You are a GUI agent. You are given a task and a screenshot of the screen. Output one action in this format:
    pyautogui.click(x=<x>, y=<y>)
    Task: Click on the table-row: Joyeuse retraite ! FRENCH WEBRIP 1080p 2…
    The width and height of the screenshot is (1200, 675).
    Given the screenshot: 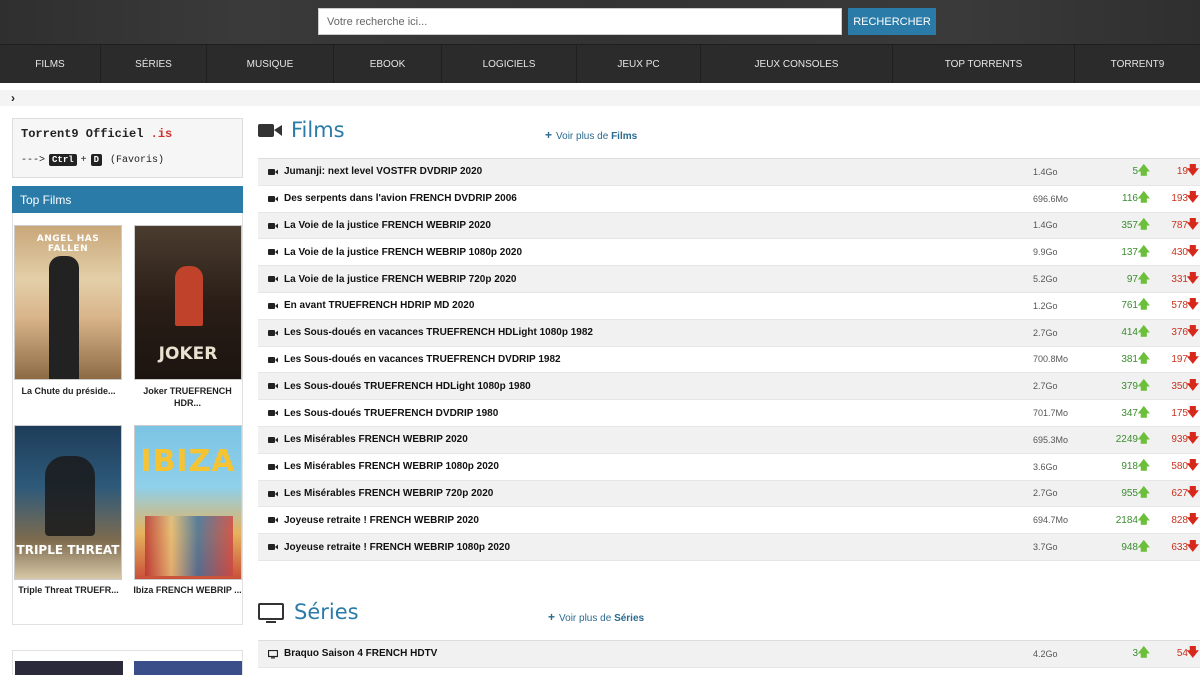 What is the action you would take?
    pyautogui.click(x=729, y=547)
    